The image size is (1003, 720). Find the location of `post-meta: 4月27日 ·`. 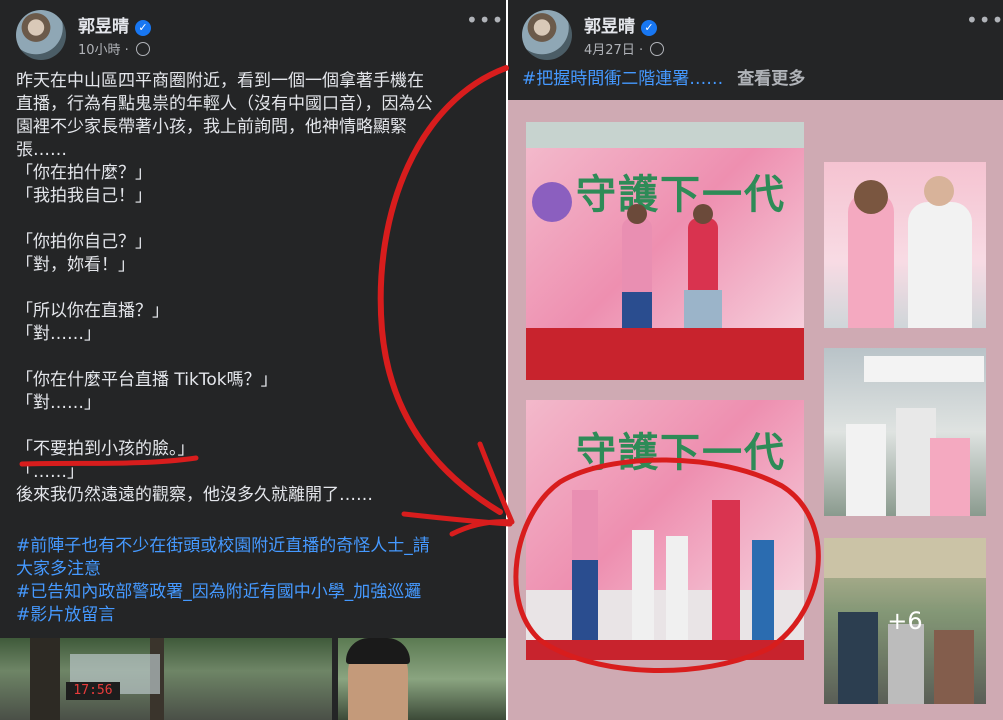

post-meta: 4月27日 · is located at coordinates (624, 48).